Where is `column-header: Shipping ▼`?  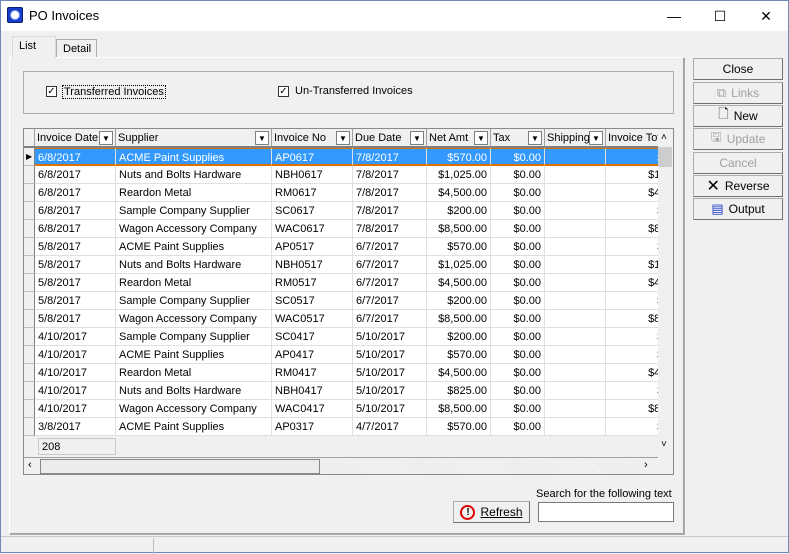 column-header: Shipping ▼ is located at coordinates (575, 138).